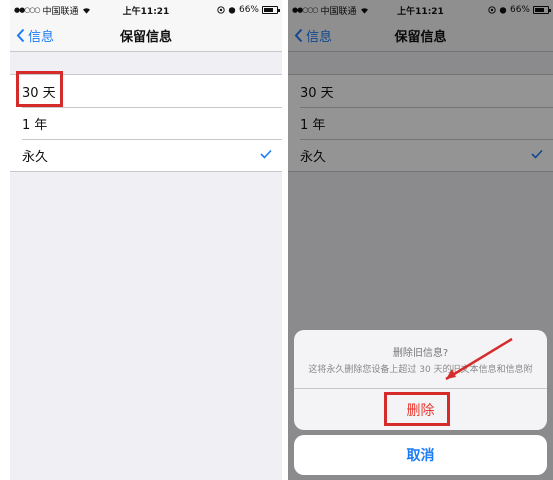 Image resolution: width=553 pixels, height=480 pixels. I want to click on option-30-days: 30 天, so click(146, 91).